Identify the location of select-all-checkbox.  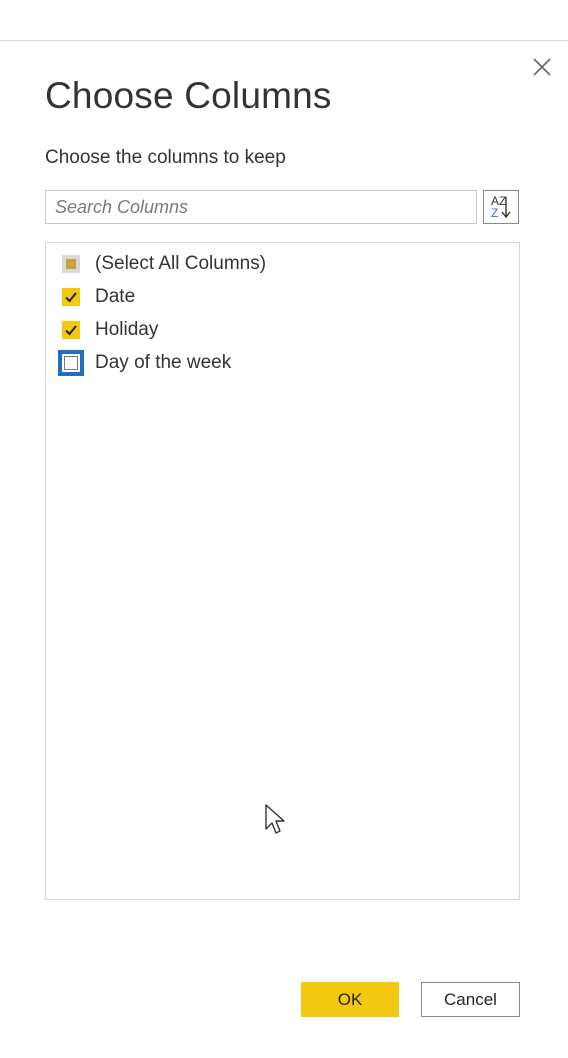
(71, 263).